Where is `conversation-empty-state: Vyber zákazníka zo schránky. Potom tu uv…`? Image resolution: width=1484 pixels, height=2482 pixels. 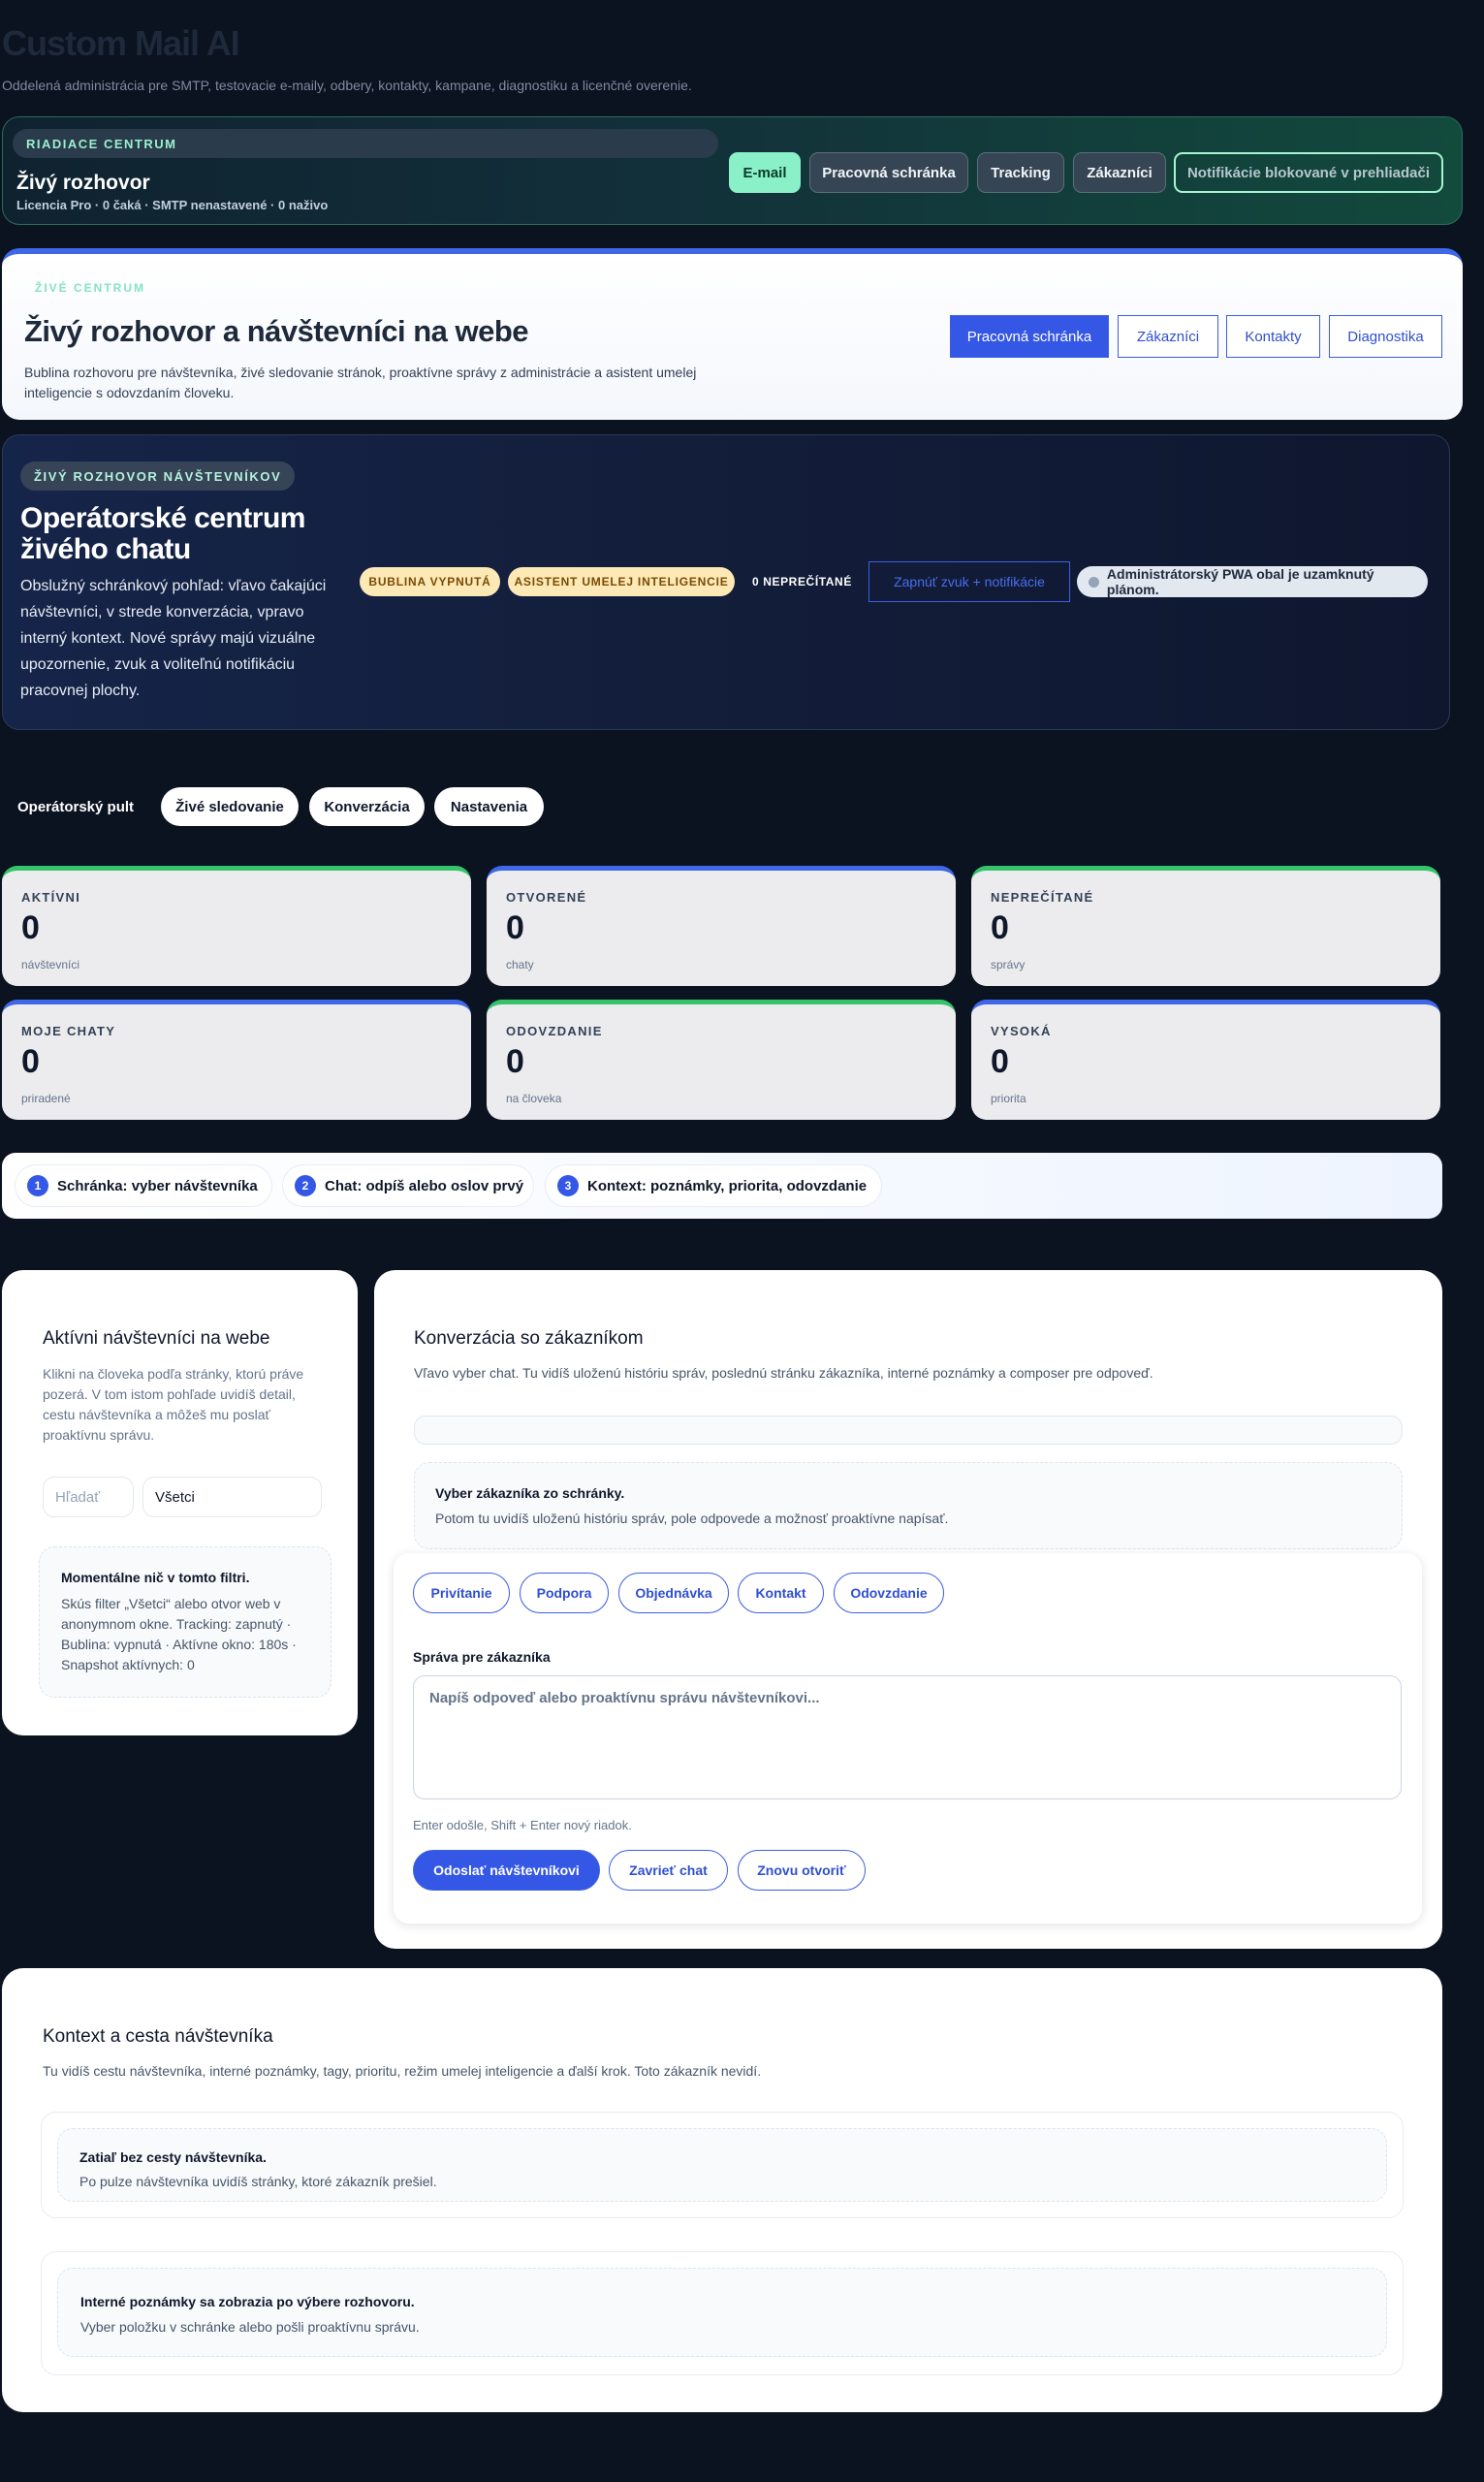
conversation-empty-state: Vyber zákazníka zo schránky. Potom tu uv… is located at coordinates (909, 1505).